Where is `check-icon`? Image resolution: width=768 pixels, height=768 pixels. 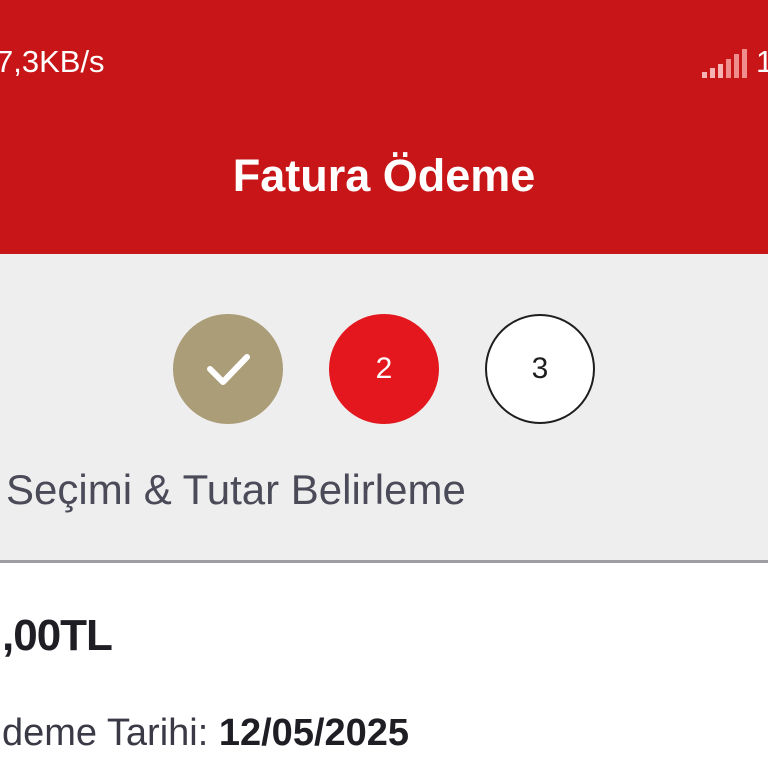 check-icon is located at coordinates (228, 369).